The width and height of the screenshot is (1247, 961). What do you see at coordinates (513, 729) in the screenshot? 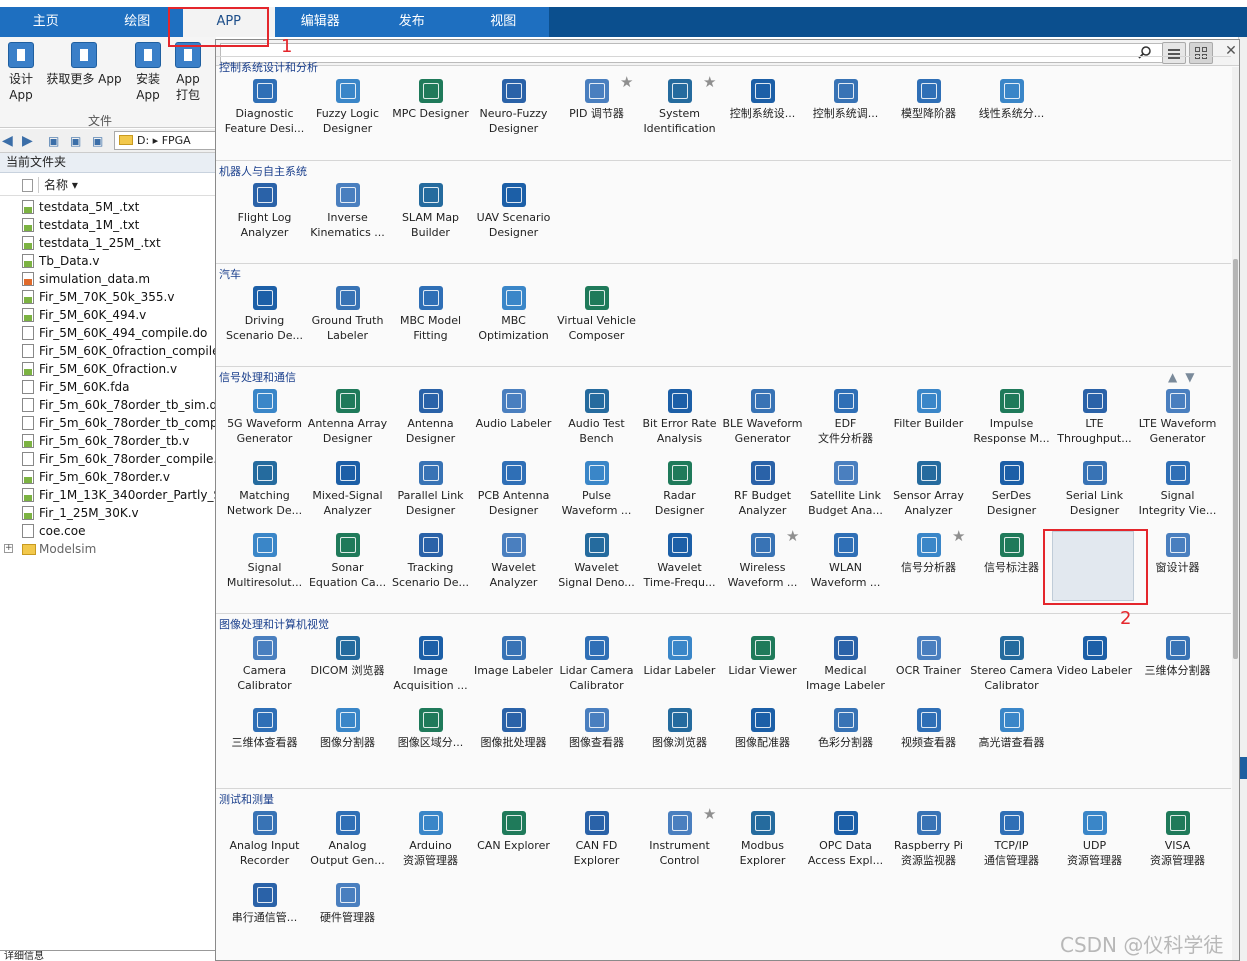
I see `app-tile: 图像批处理器` at bounding box center [513, 729].